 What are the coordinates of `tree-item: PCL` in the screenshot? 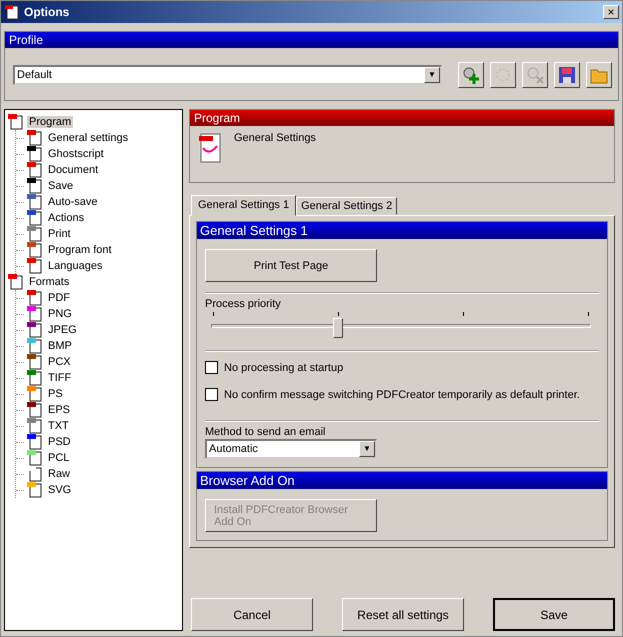 It's located at (59, 458).